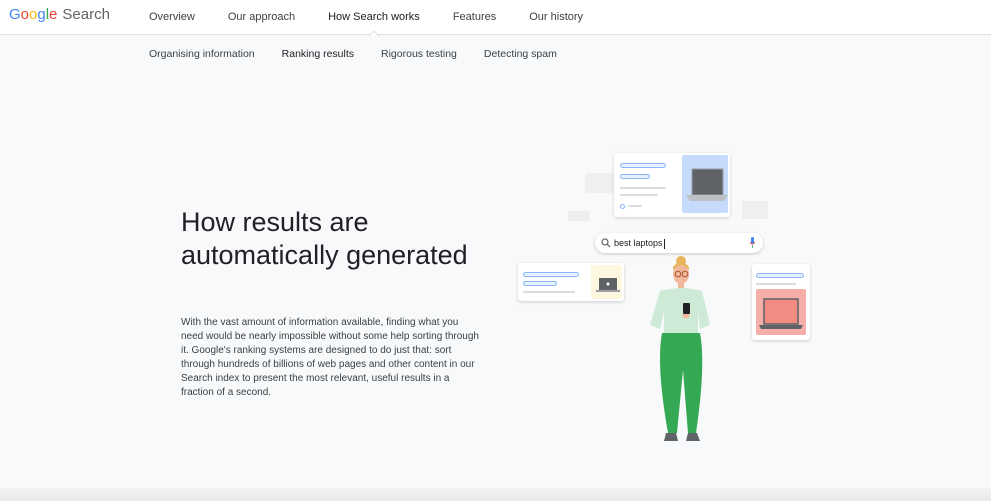  Describe the element at coordinates (679, 243) in the screenshot. I see `search-bar: best laptops` at that location.